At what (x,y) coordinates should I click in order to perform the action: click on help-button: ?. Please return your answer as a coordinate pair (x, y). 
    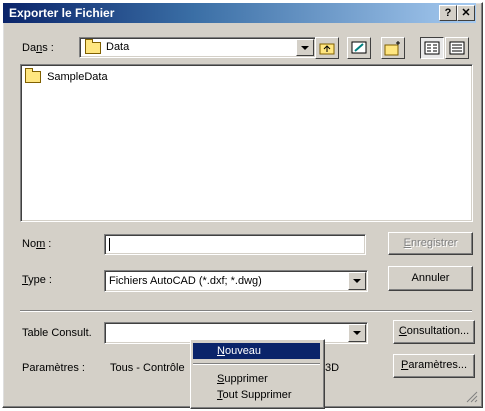
    Looking at the image, I should click on (448, 13).